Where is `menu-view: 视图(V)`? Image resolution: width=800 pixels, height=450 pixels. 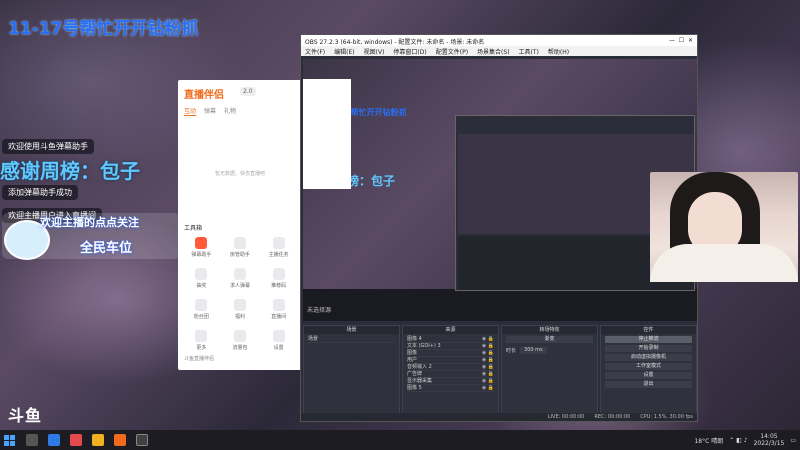 menu-view: 视图(V) is located at coordinates (374, 51).